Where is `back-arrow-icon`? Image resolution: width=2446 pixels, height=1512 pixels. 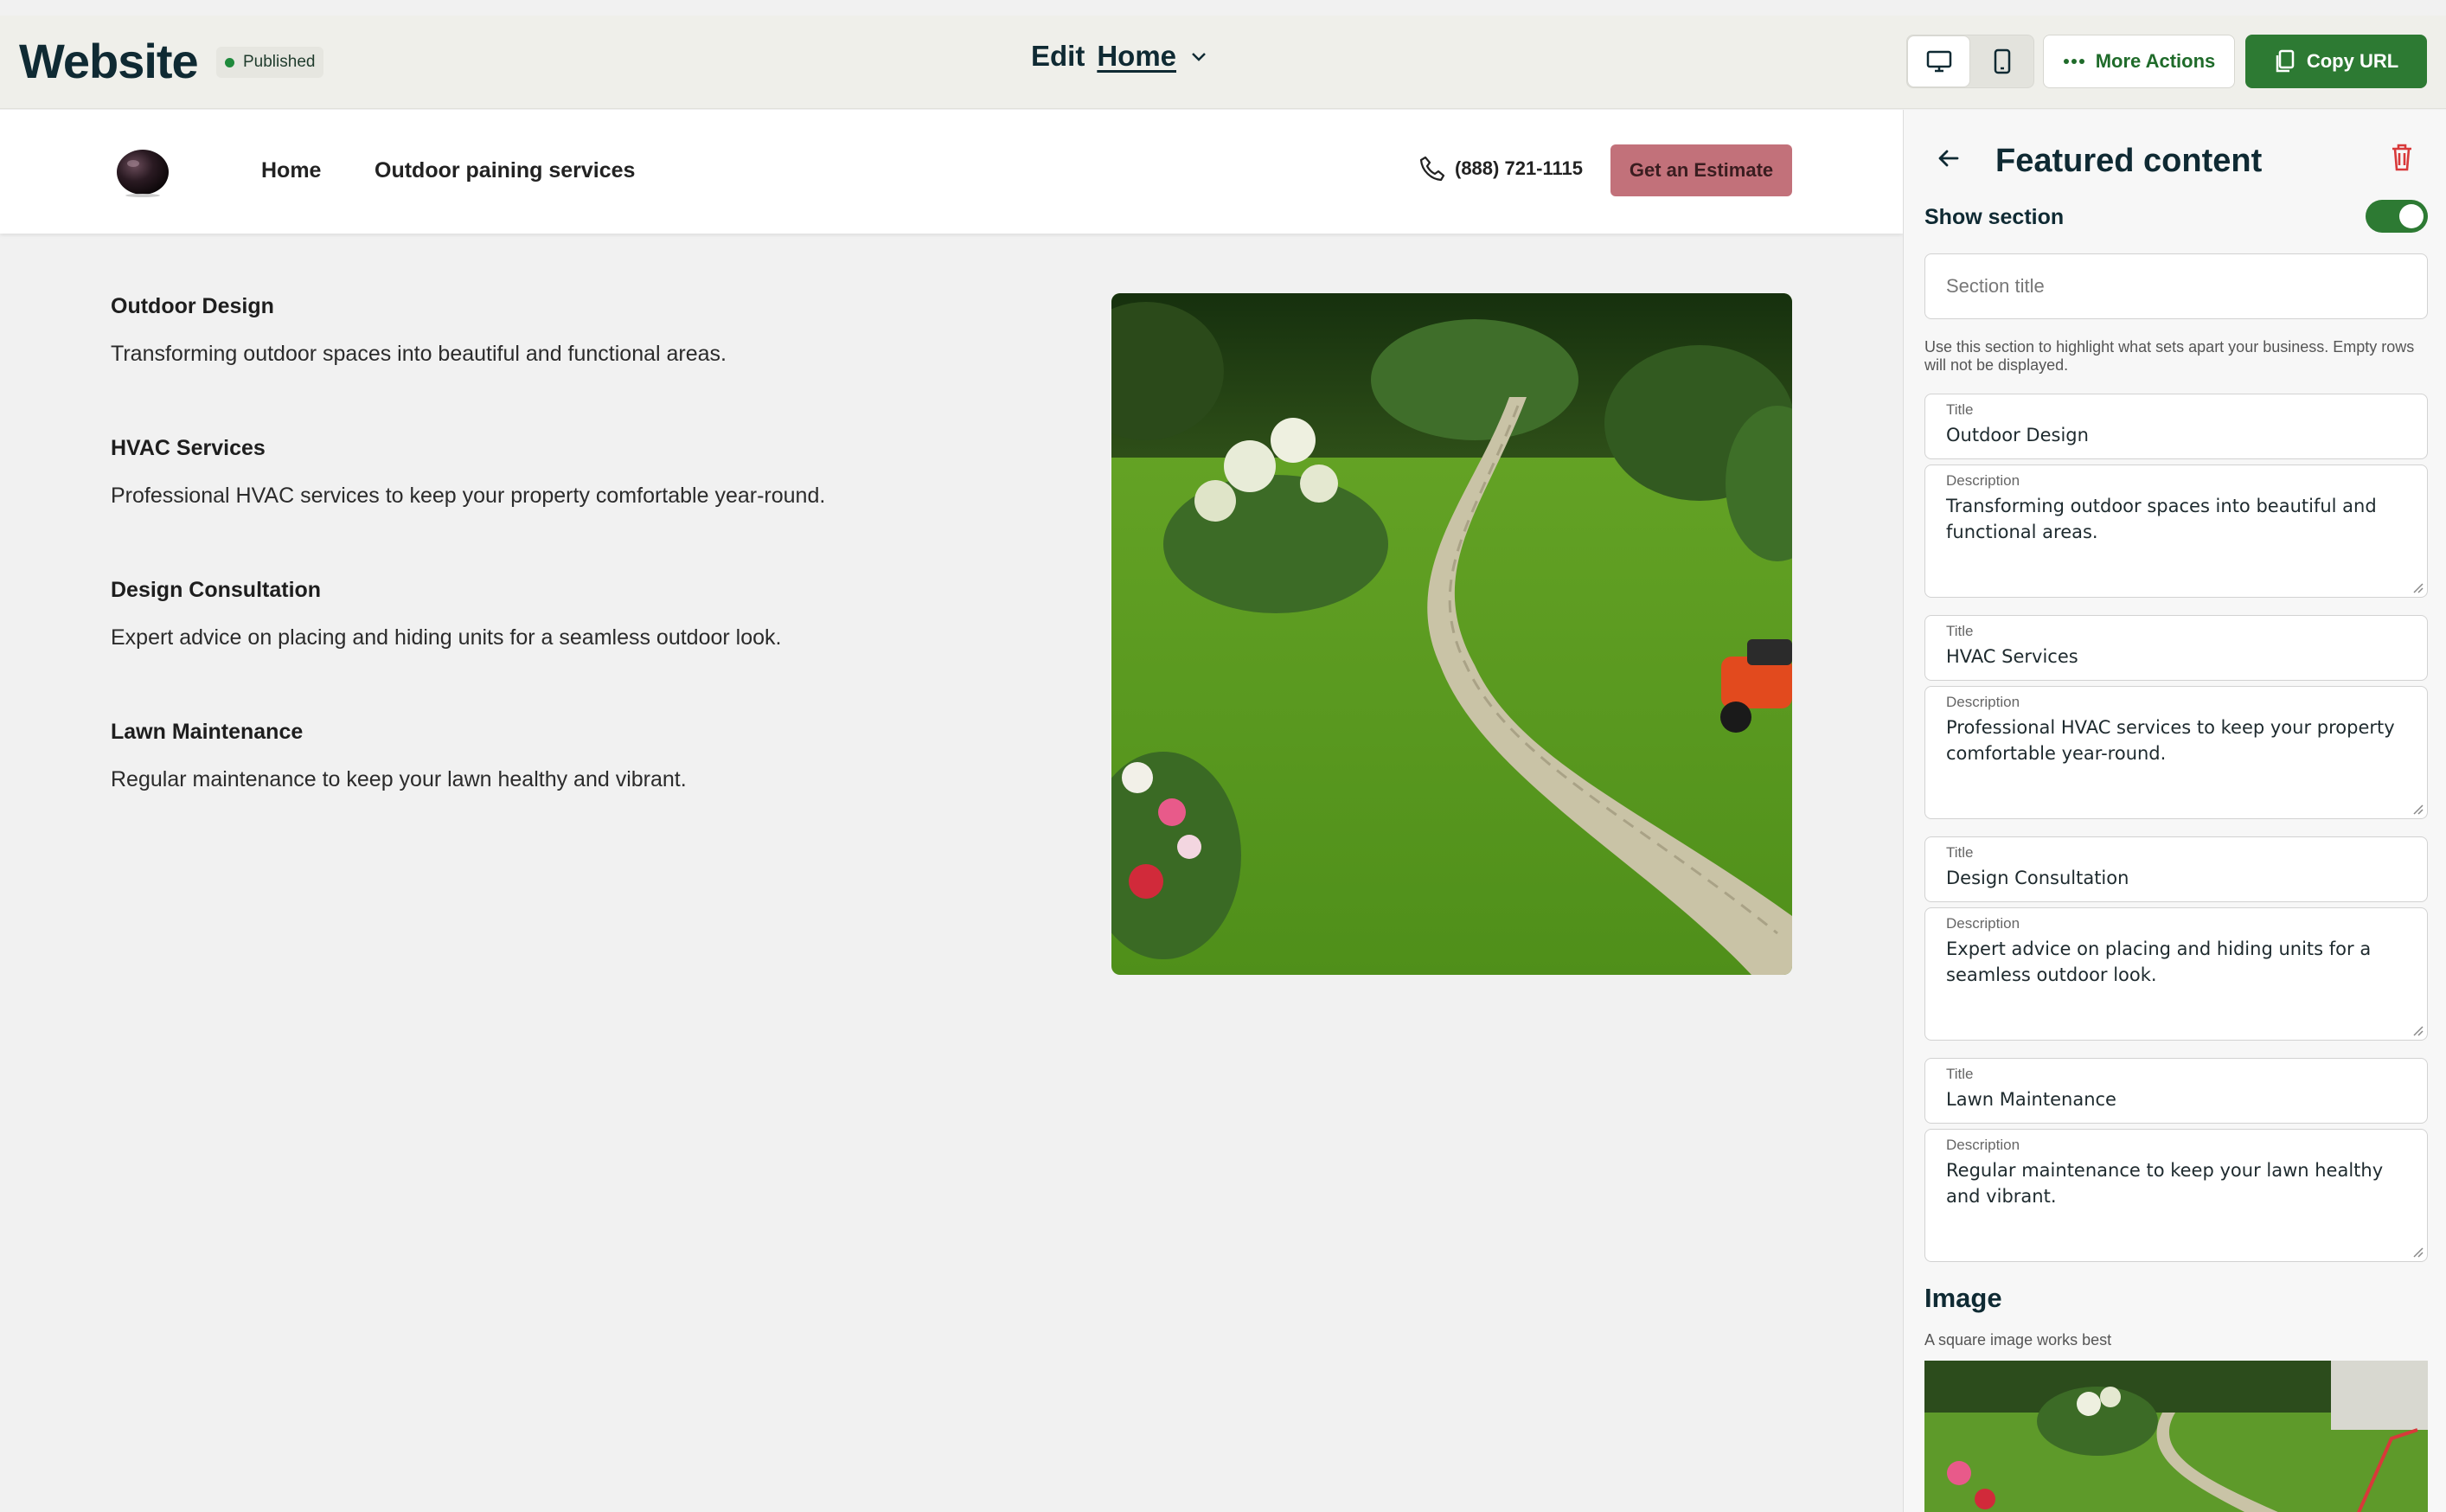
back-arrow-icon is located at coordinates (1949, 158).